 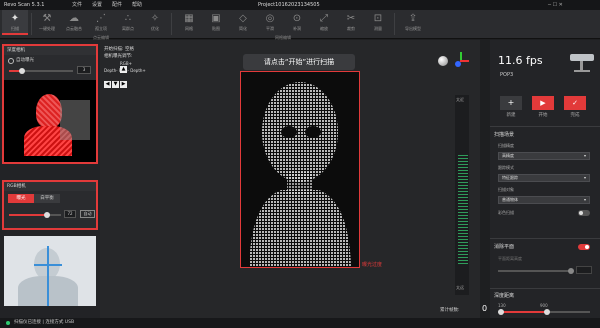 What do you see at coordinates (289, 5) in the screenshot?
I see `project-name: Project10162023134505` at bounding box center [289, 5].